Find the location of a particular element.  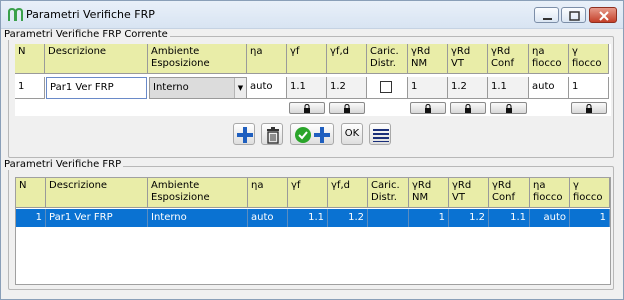

ok-button: OK is located at coordinates (352, 134).